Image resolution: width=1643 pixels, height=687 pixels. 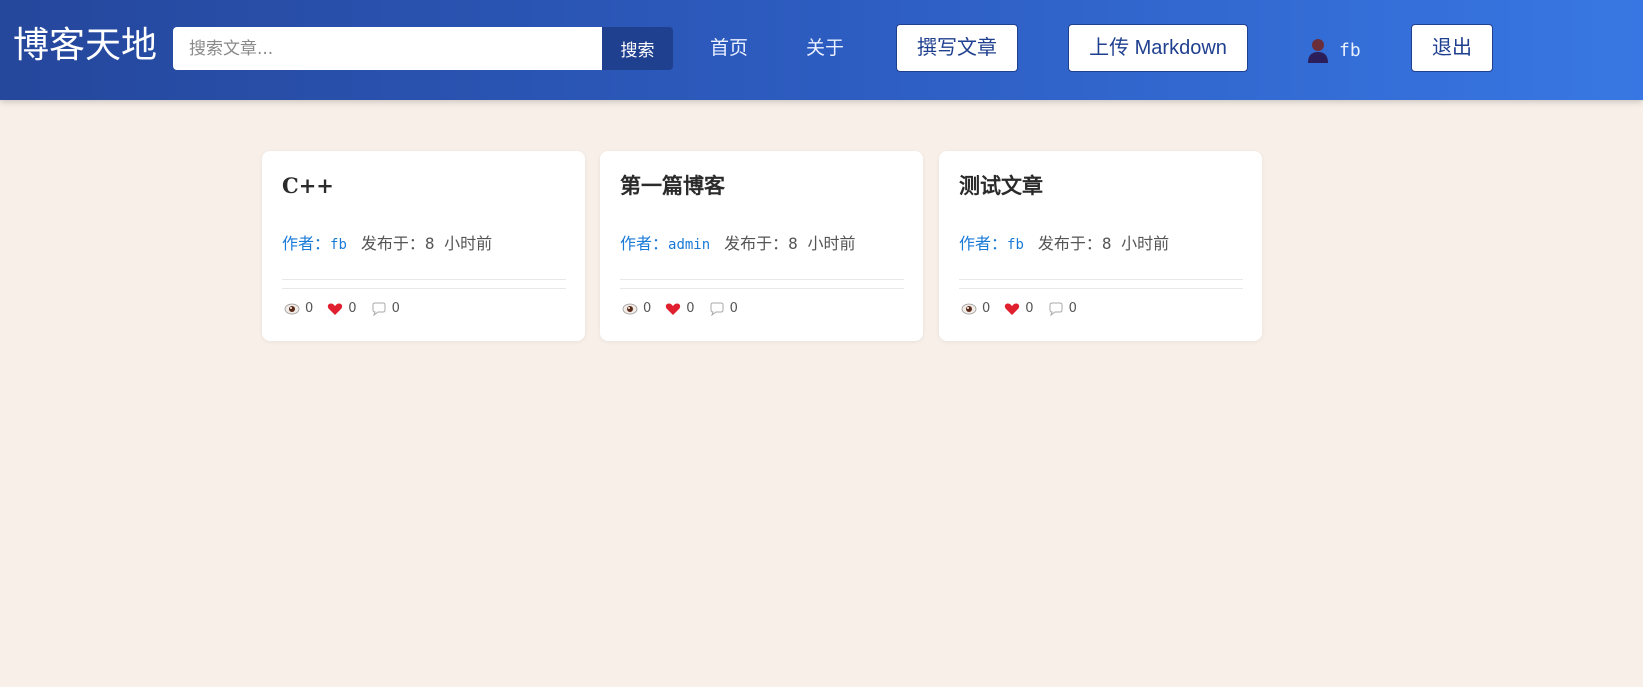 What do you see at coordinates (825, 48) in the screenshot?
I see `nav-about-link: 关于` at bounding box center [825, 48].